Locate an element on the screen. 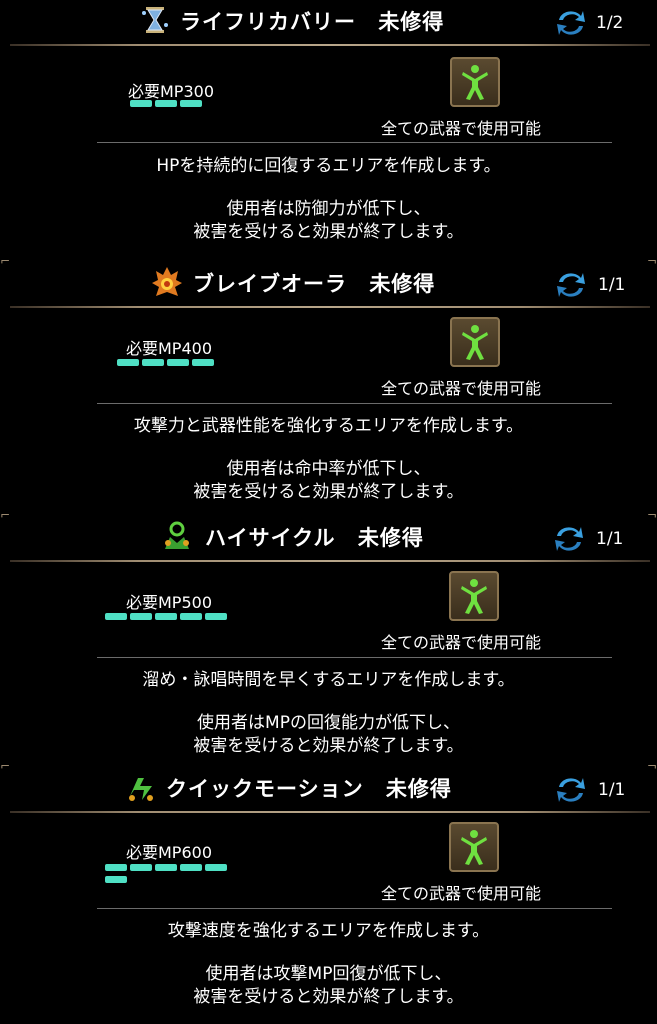 The image size is (657, 1024). skill-drawback: 使用者は攻撃MP回復が低下し、 is located at coordinates (328, 974).